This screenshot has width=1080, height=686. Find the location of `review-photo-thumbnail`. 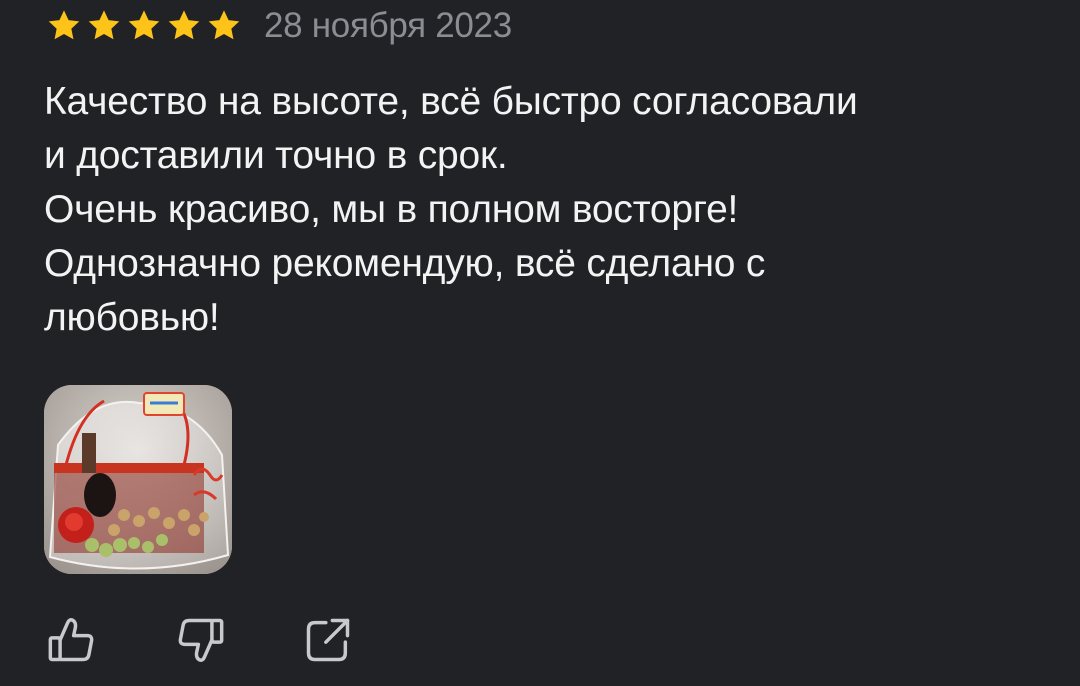

review-photo-thumbnail is located at coordinates (138, 479).